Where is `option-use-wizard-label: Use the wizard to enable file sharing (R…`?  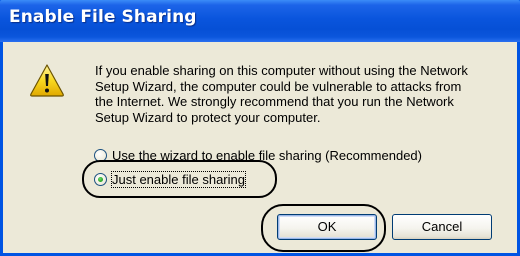 option-use-wizard-label: Use the wizard to enable file sharing (R… is located at coordinates (267, 155).